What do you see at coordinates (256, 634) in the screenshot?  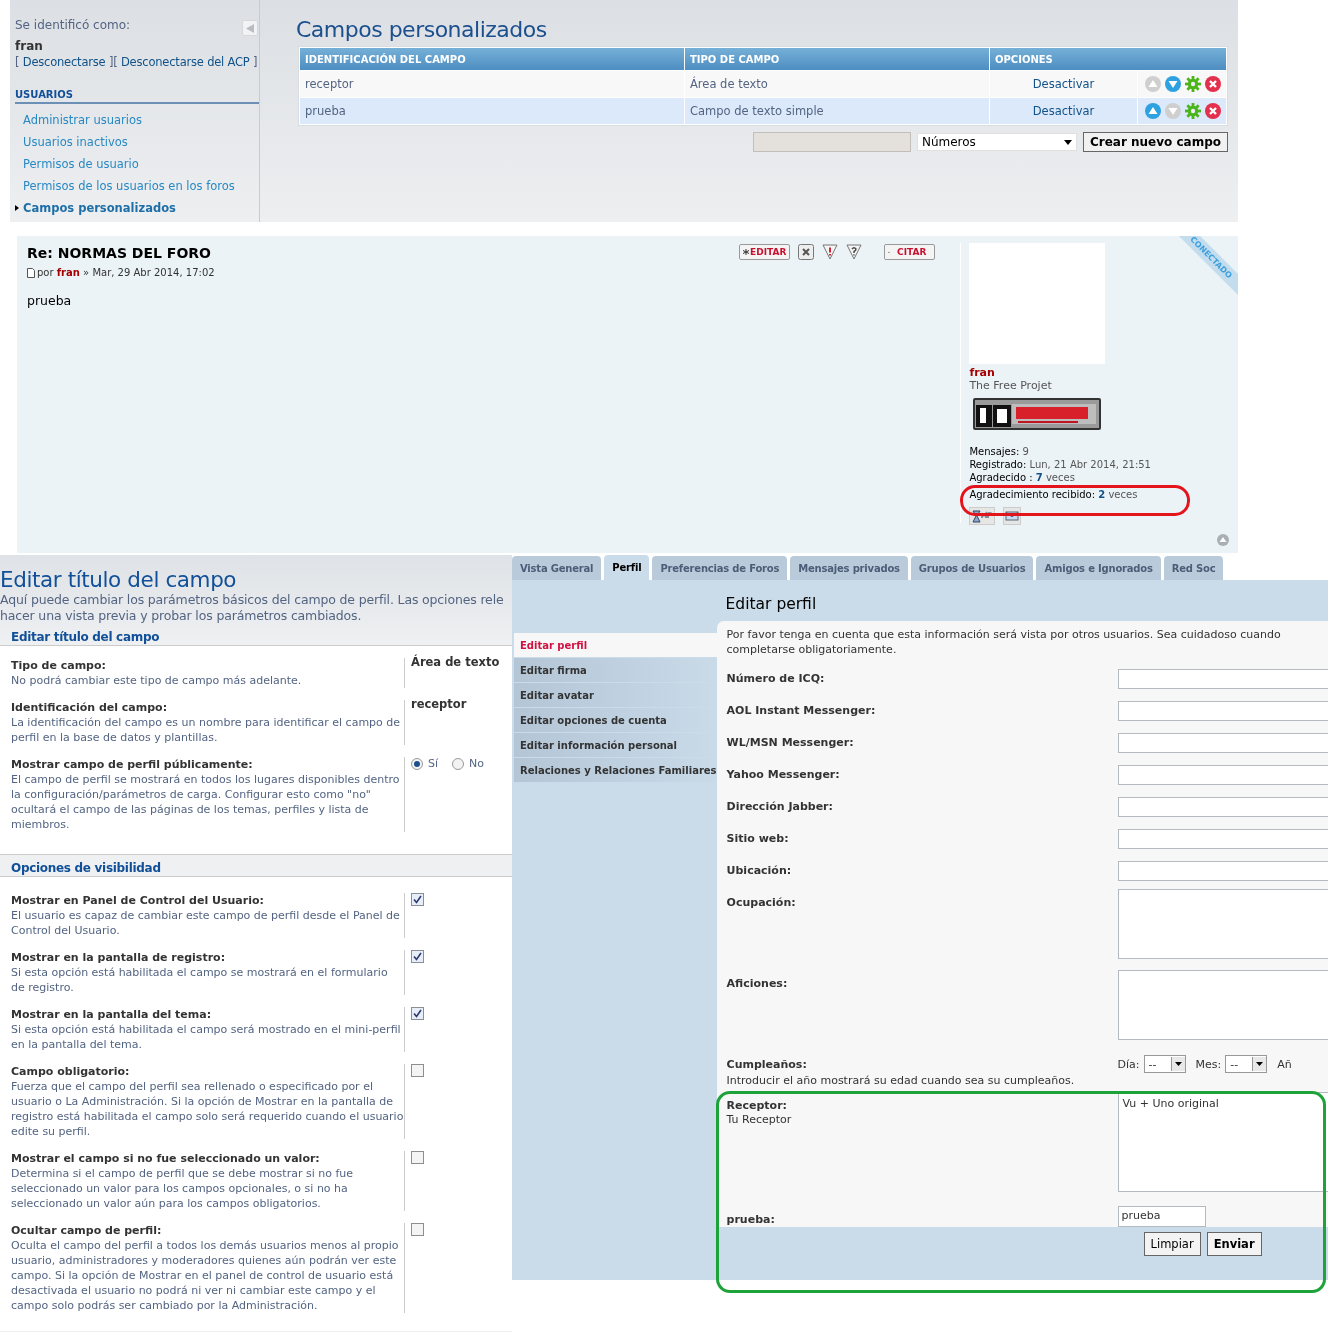 I see `section-legend: Editar título del campo` at bounding box center [256, 634].